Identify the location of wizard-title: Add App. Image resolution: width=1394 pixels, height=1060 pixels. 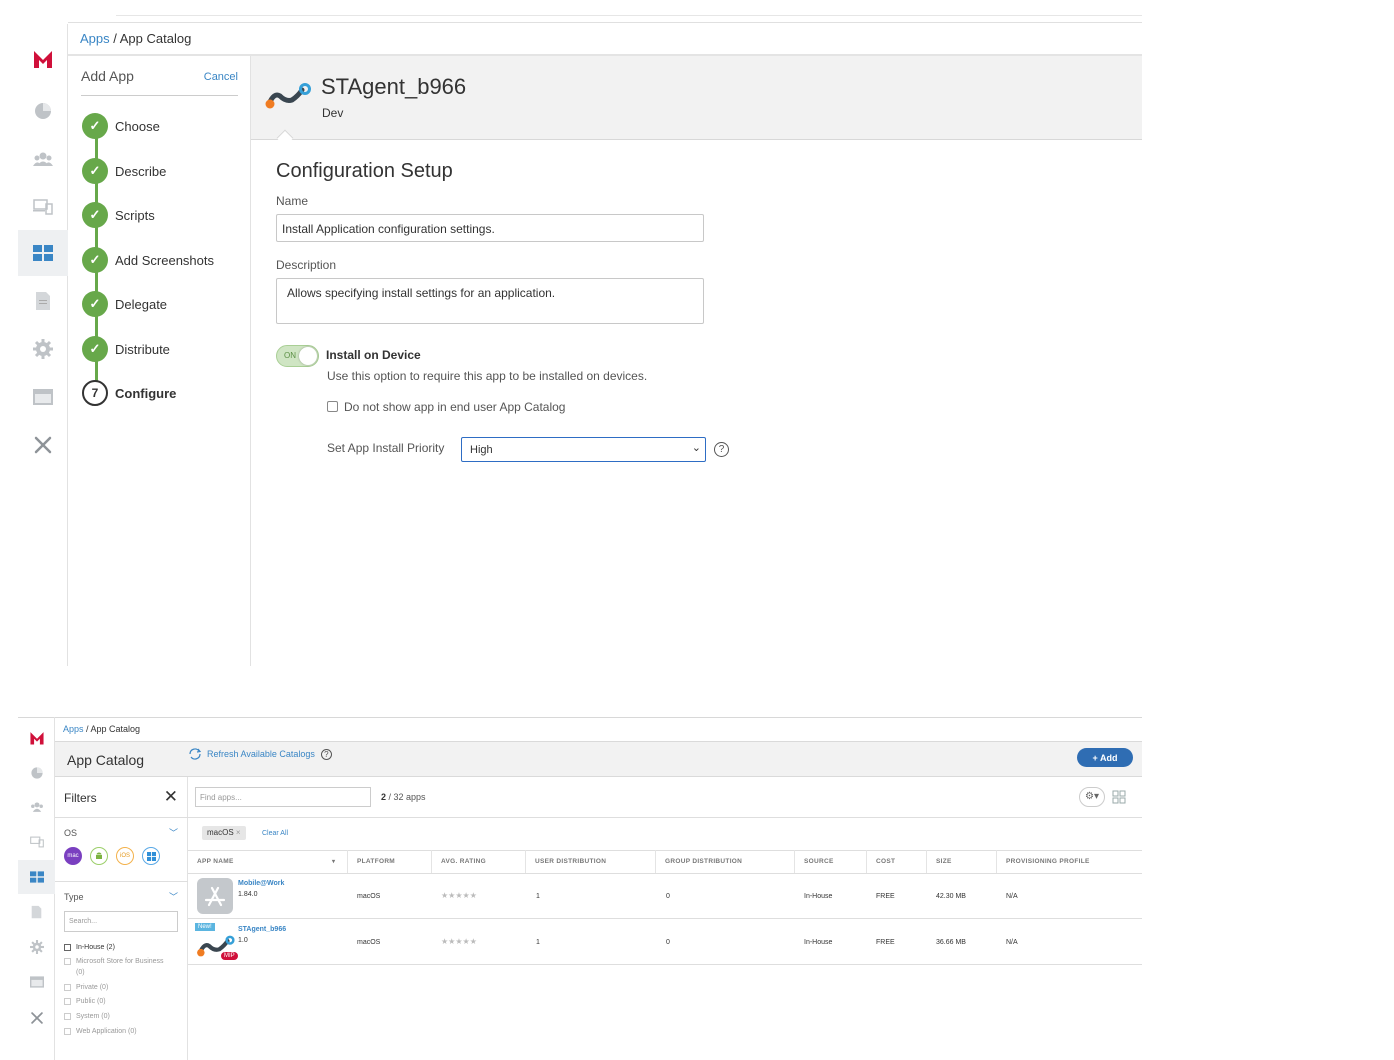
(107, 76).